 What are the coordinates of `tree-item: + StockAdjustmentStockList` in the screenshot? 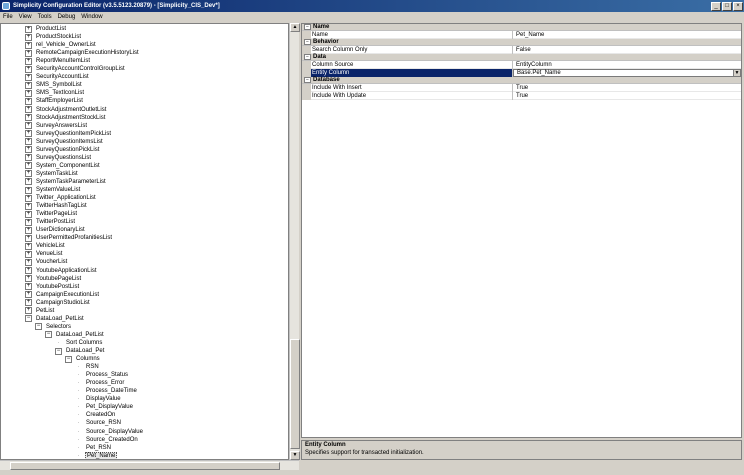 It's located at (65, 118).